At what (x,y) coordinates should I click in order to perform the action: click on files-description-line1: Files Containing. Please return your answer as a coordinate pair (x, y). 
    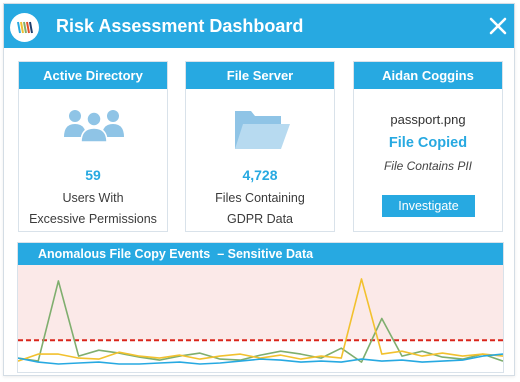
    Looking at the image, I should click on (260, 198).